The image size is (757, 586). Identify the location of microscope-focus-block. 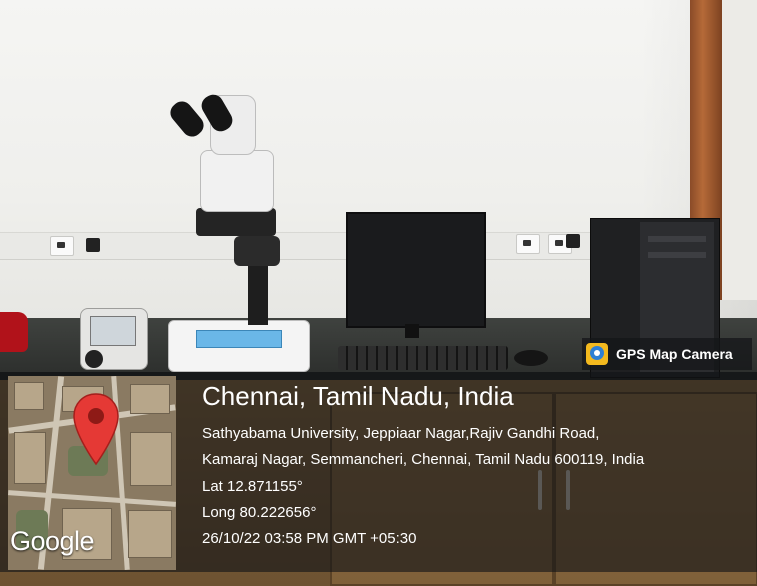
(257, 251).